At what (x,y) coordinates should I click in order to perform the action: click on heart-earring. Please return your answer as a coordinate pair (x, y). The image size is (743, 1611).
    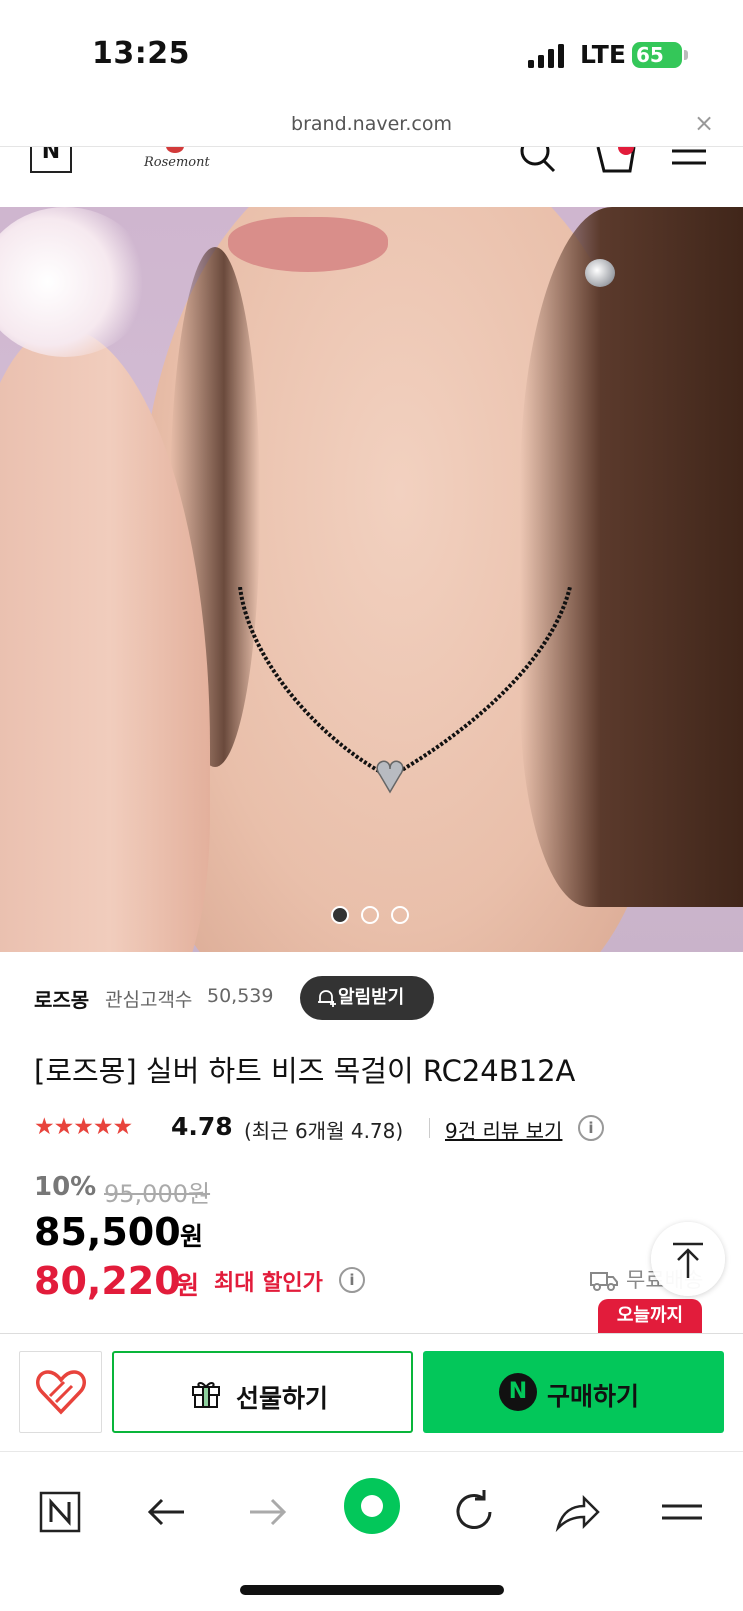
    Looking at the image, I should click on (600, 273).